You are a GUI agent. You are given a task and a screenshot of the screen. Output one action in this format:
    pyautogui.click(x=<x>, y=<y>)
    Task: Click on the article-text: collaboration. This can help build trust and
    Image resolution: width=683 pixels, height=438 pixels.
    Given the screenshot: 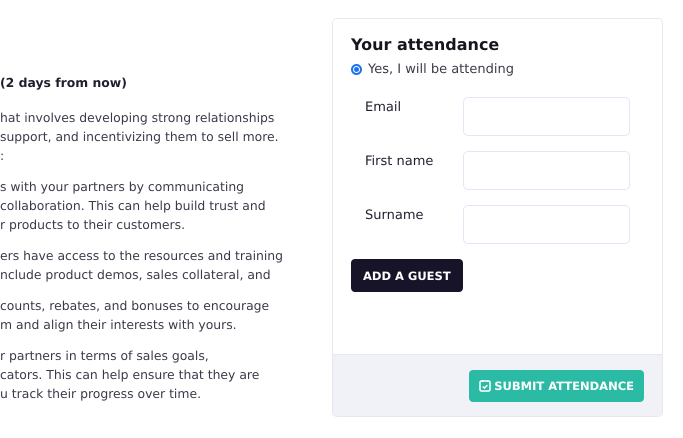 What is the action you would take?
    pyautogui.click(x=133, y=206)
    